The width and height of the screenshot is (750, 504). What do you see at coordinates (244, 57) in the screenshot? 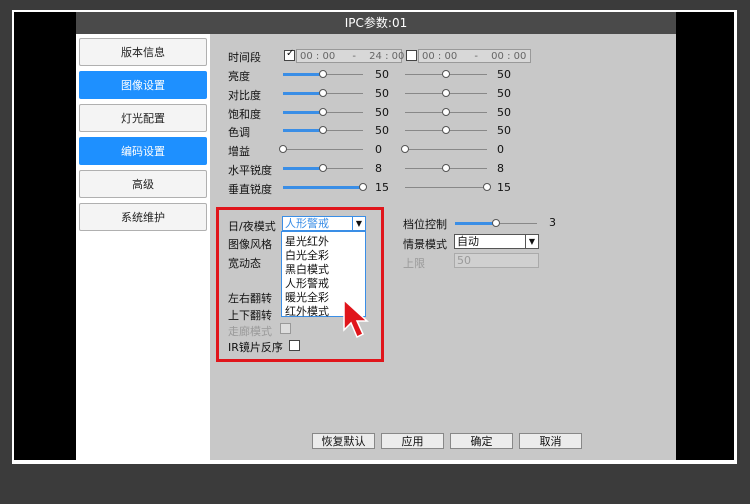
I see `time-period-label: 时间段` at bounding box center [244, 57].